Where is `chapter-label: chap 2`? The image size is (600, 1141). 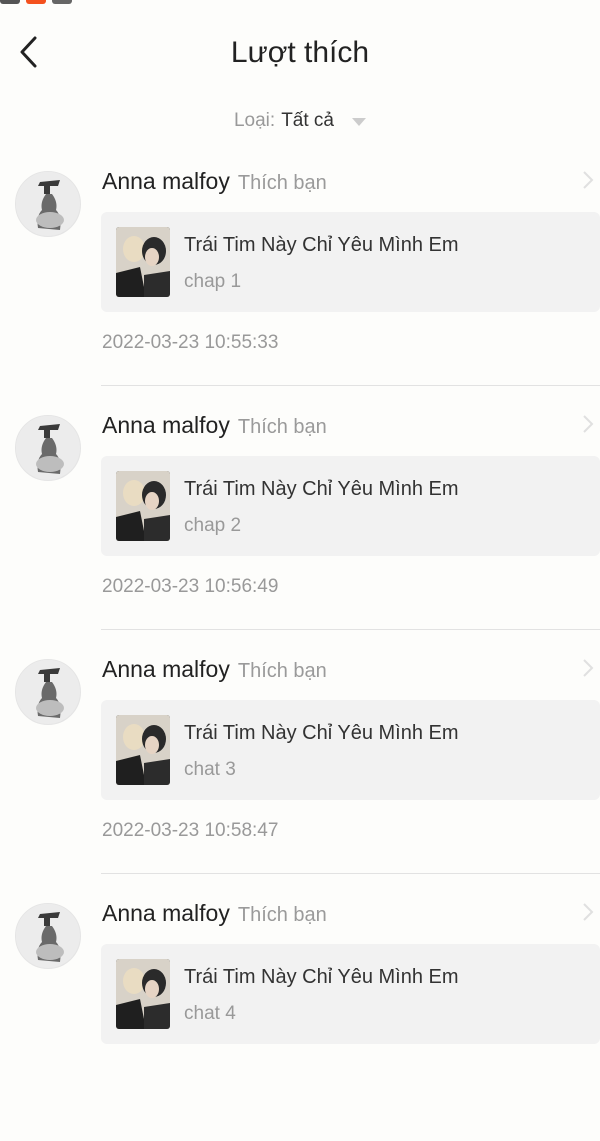 chapter-label: chap 2 is located at coordinates (213, 525).